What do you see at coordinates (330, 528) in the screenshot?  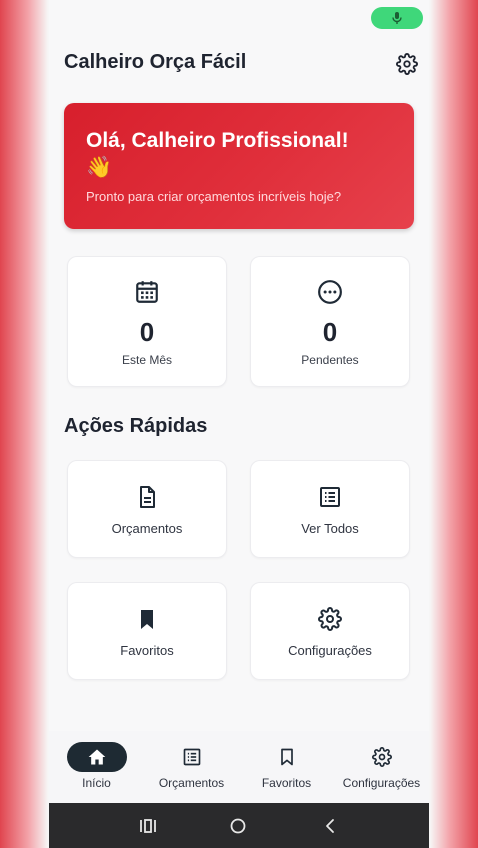 I see `action-label: Ver Todos` at bounding box center [330, 528].